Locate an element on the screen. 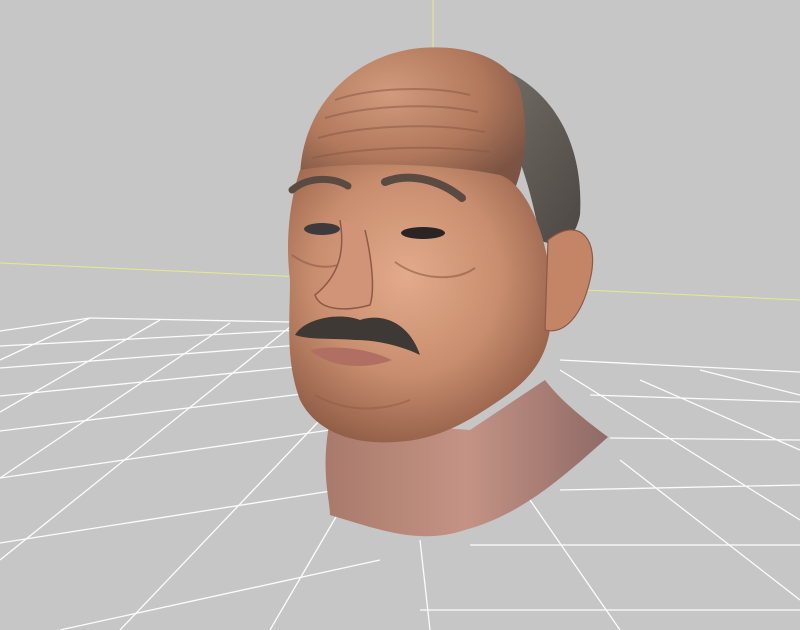  left-eye is located at coordinates (322, 229).